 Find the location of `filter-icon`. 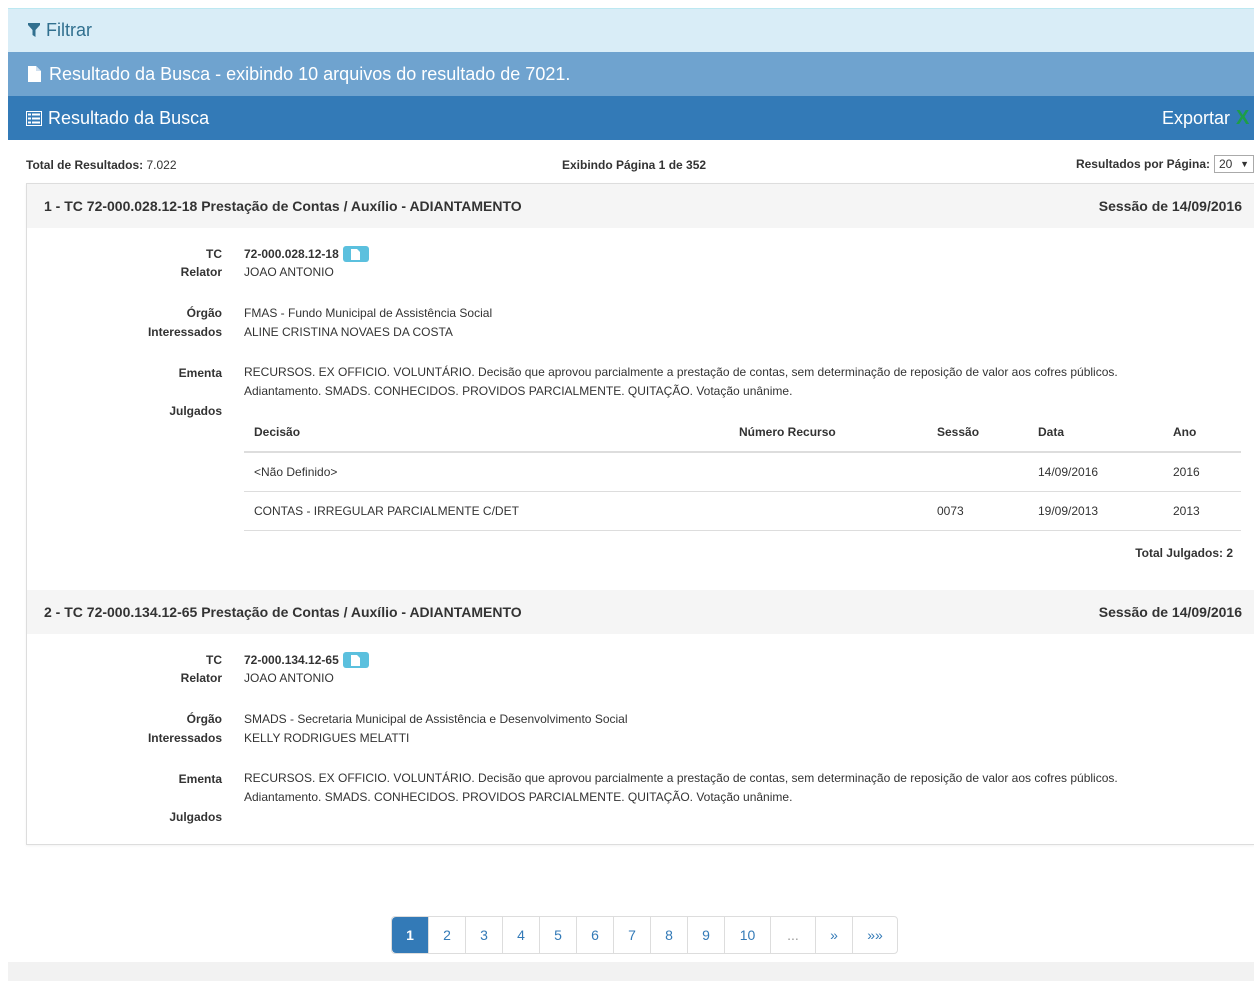

filter-icon is located at coordinates (34, 30).